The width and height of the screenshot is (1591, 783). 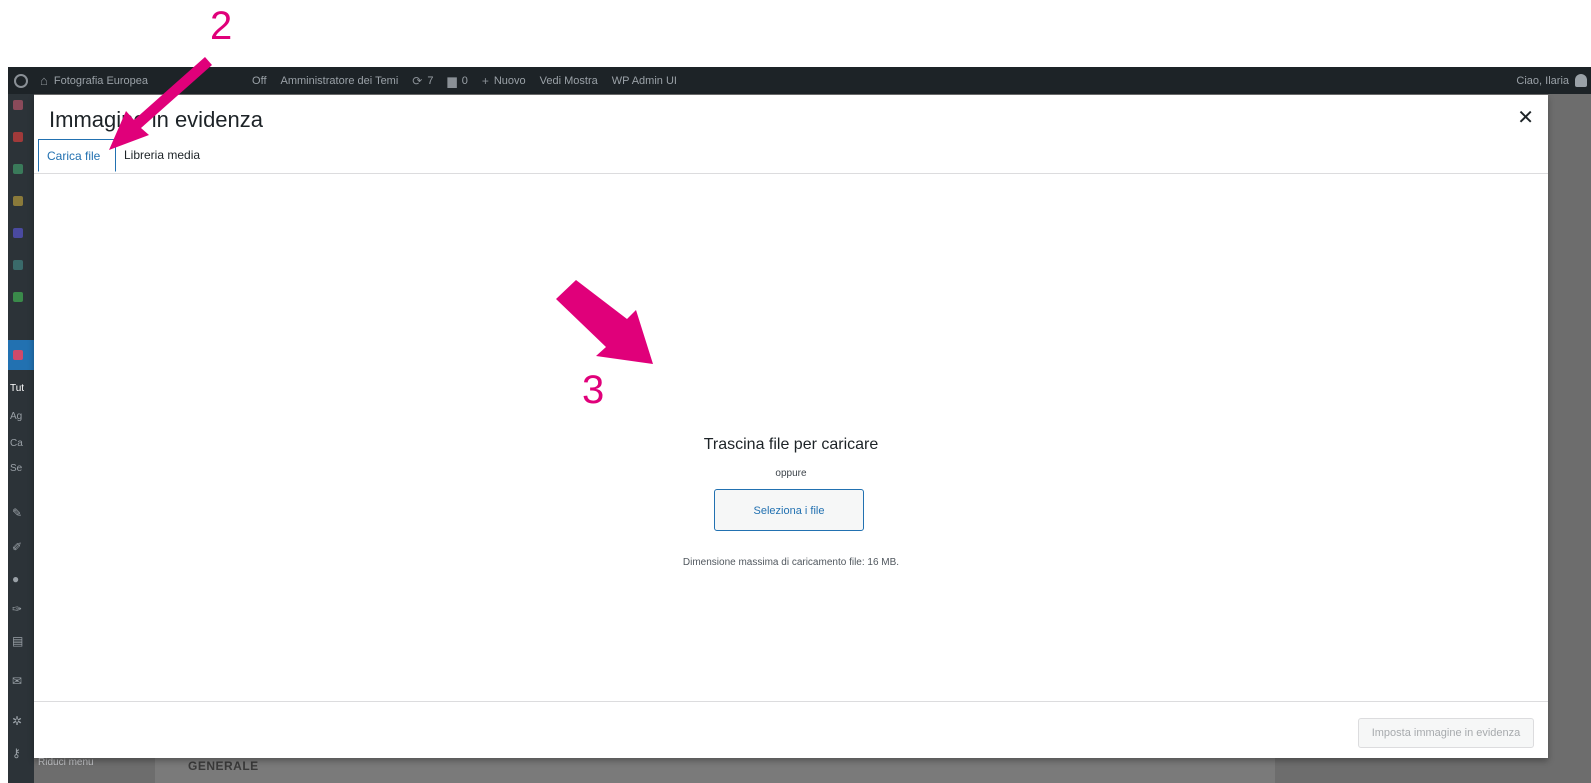 I want to click on arrow-to-media-library, so click(x=160, y=103).